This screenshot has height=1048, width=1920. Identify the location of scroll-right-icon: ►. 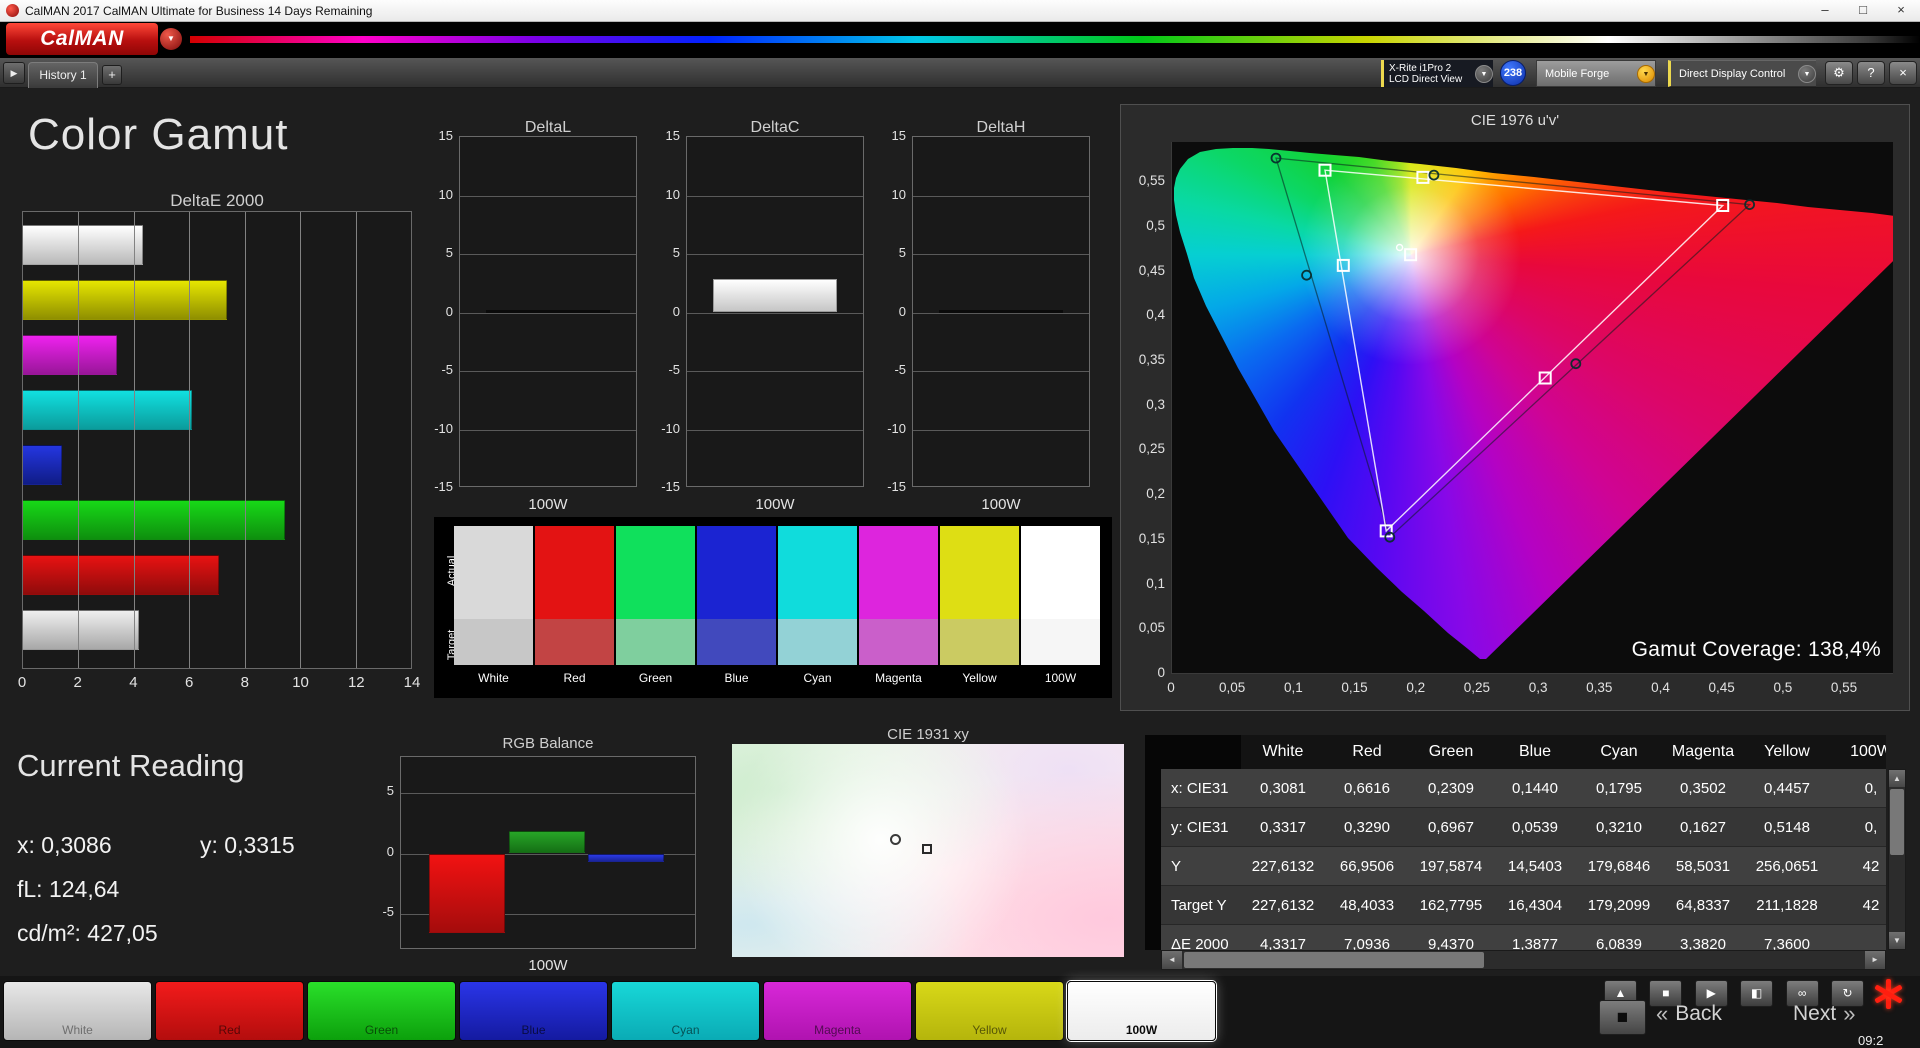
(1875, 960).